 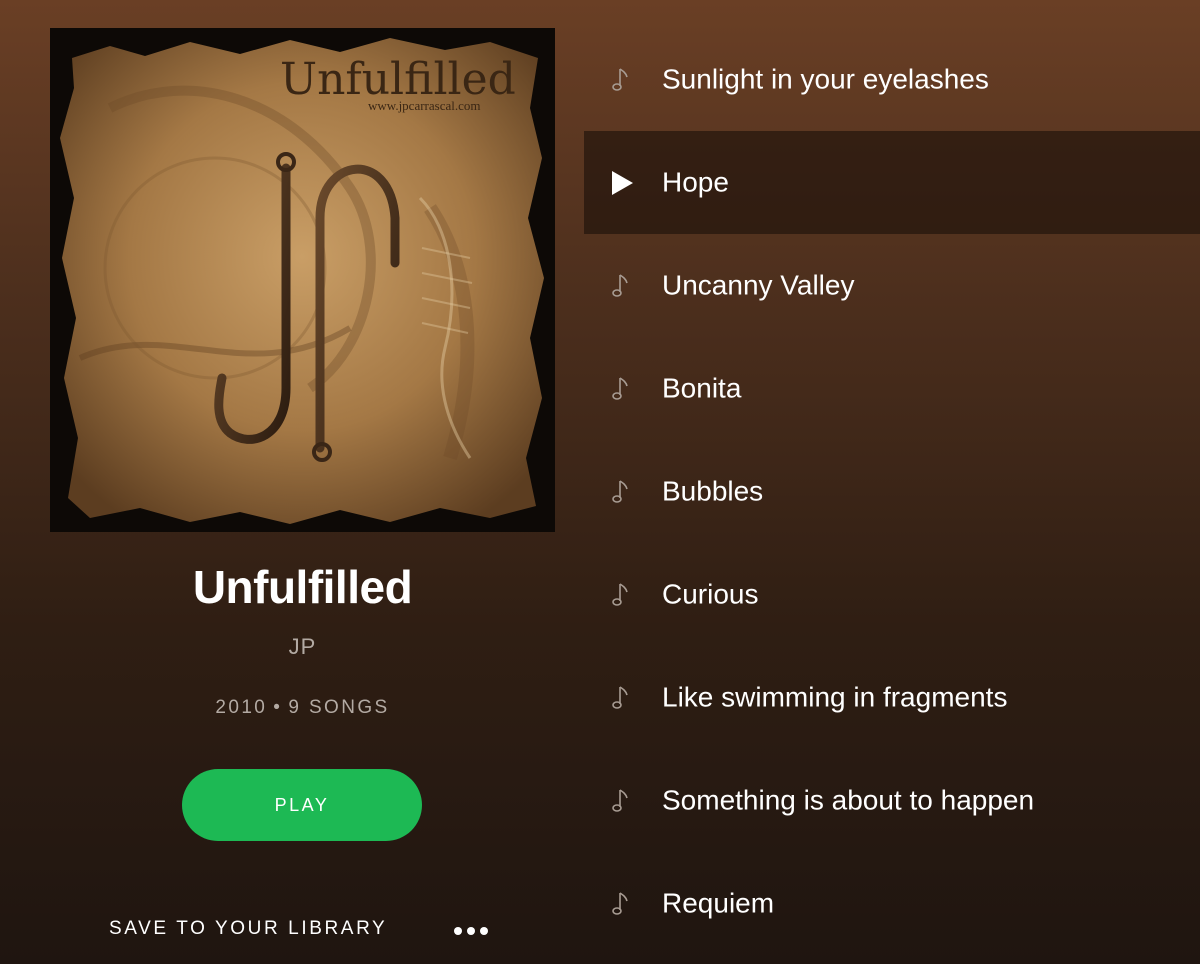 What do you see at coordinates (710, 593) in the screenshot?
I see `track-title: Curious` at bounding box center [710, 593].